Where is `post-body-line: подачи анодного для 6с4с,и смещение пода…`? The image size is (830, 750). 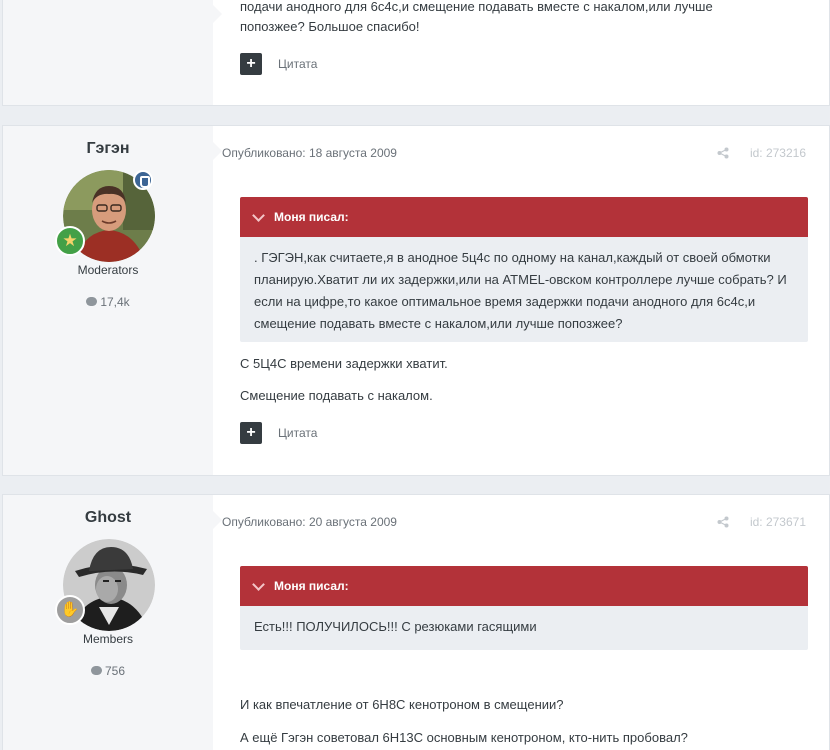 post-body-line: подачи анодного для 6с4с,и смещение пода… is located at coordinates (476, 7).